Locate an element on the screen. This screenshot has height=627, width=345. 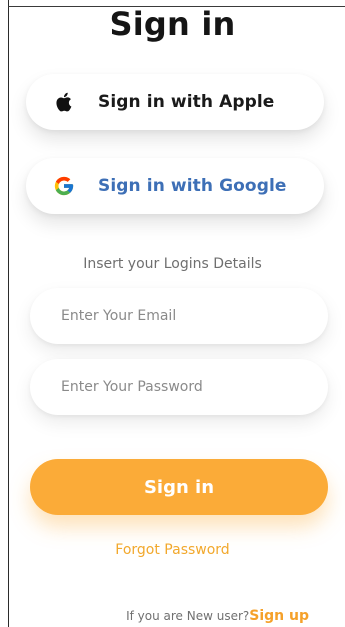
sign-in-with-google-button: Sign in with Google is located at coordinates (175, 186).